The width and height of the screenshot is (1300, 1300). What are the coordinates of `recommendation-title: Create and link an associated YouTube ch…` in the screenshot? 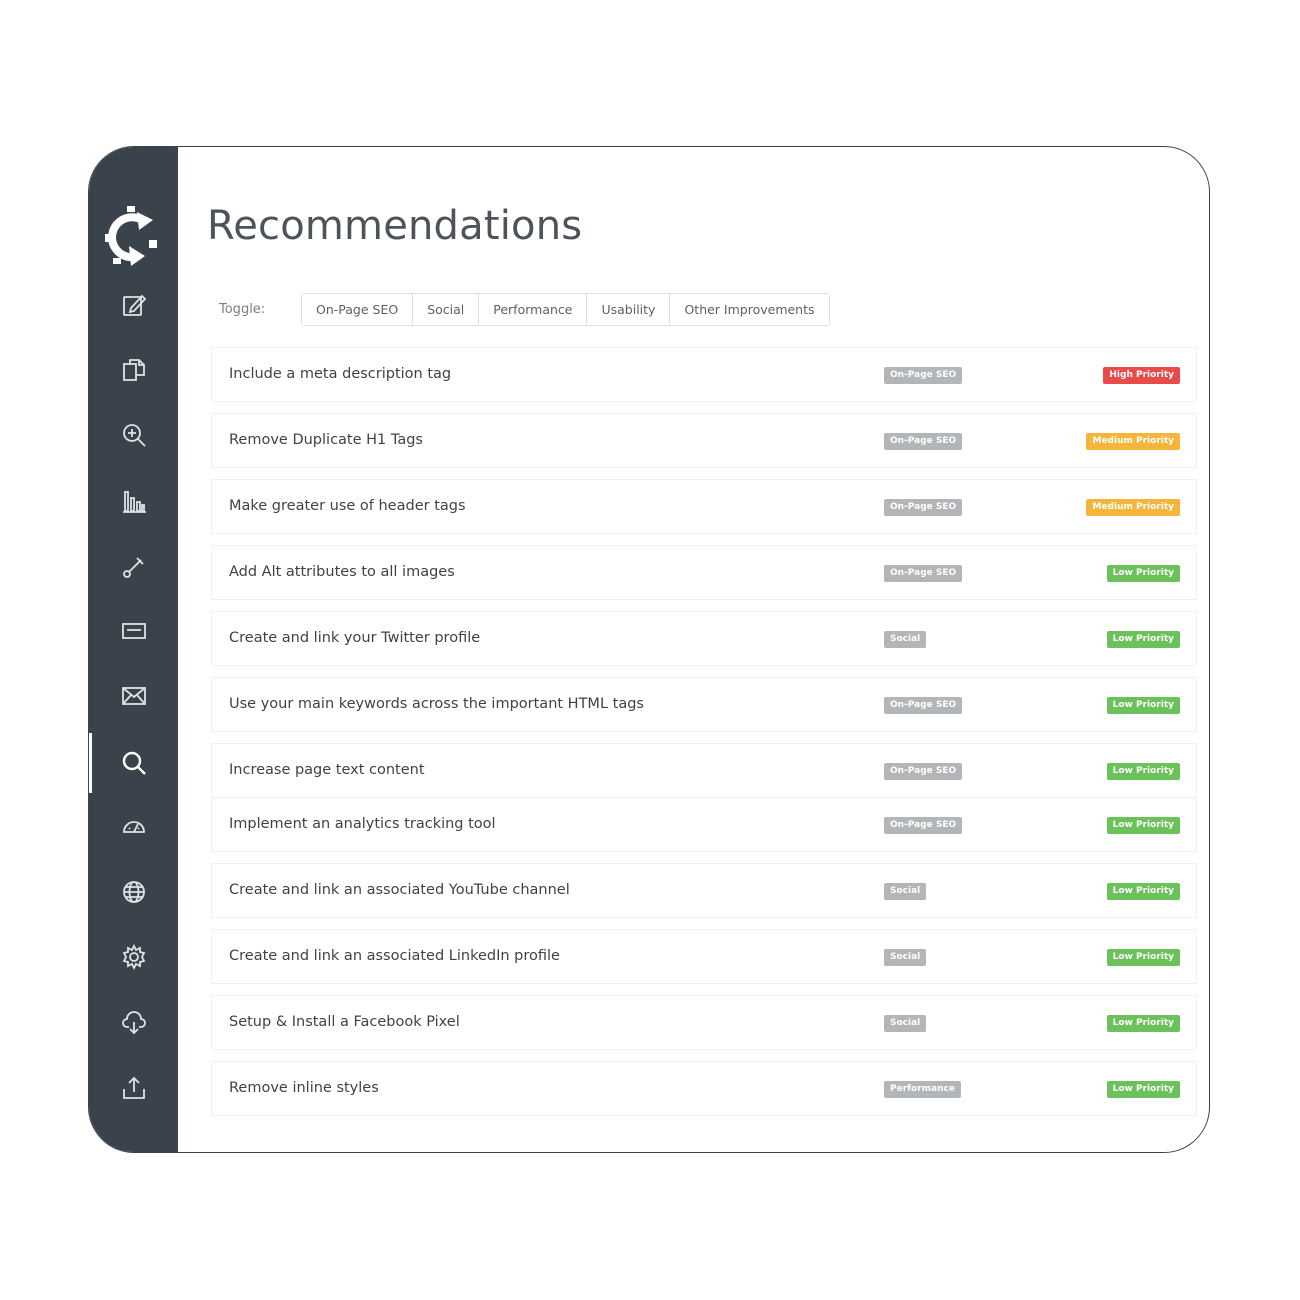 It's located at (399, 890).